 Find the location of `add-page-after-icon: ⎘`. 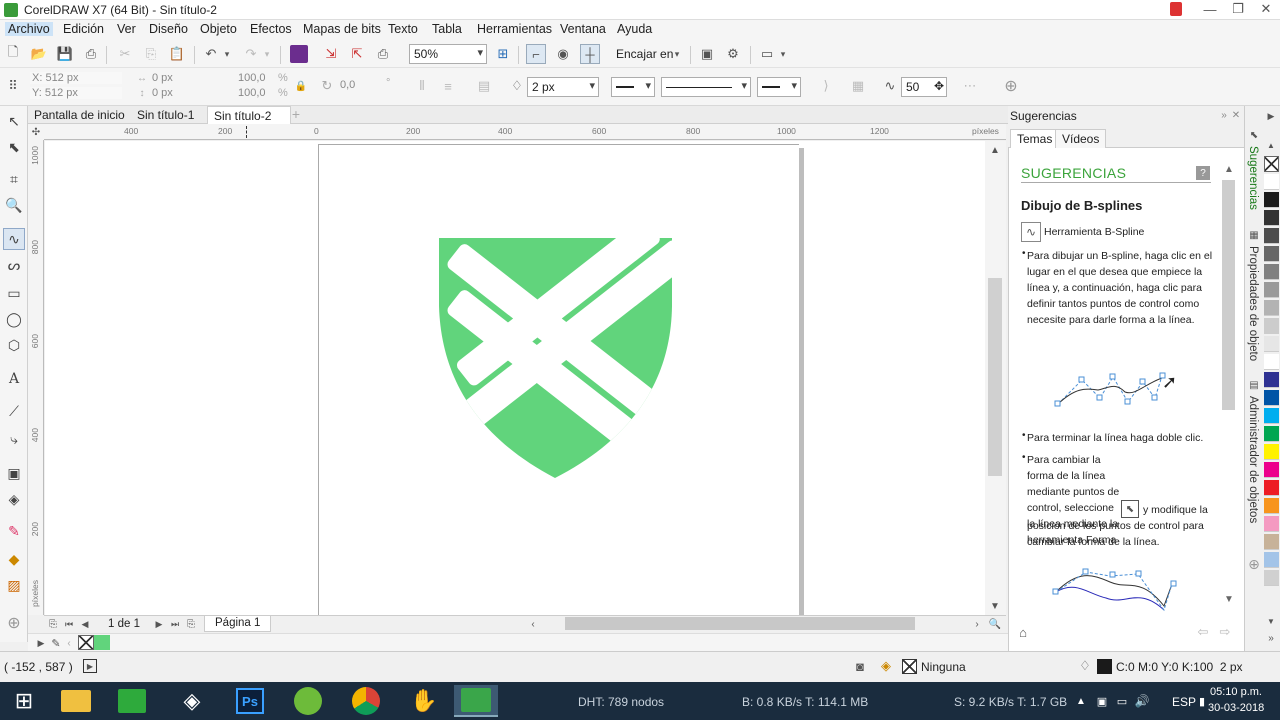

add-page-after-icon: ⎘ is located at coordinates (191, 624).